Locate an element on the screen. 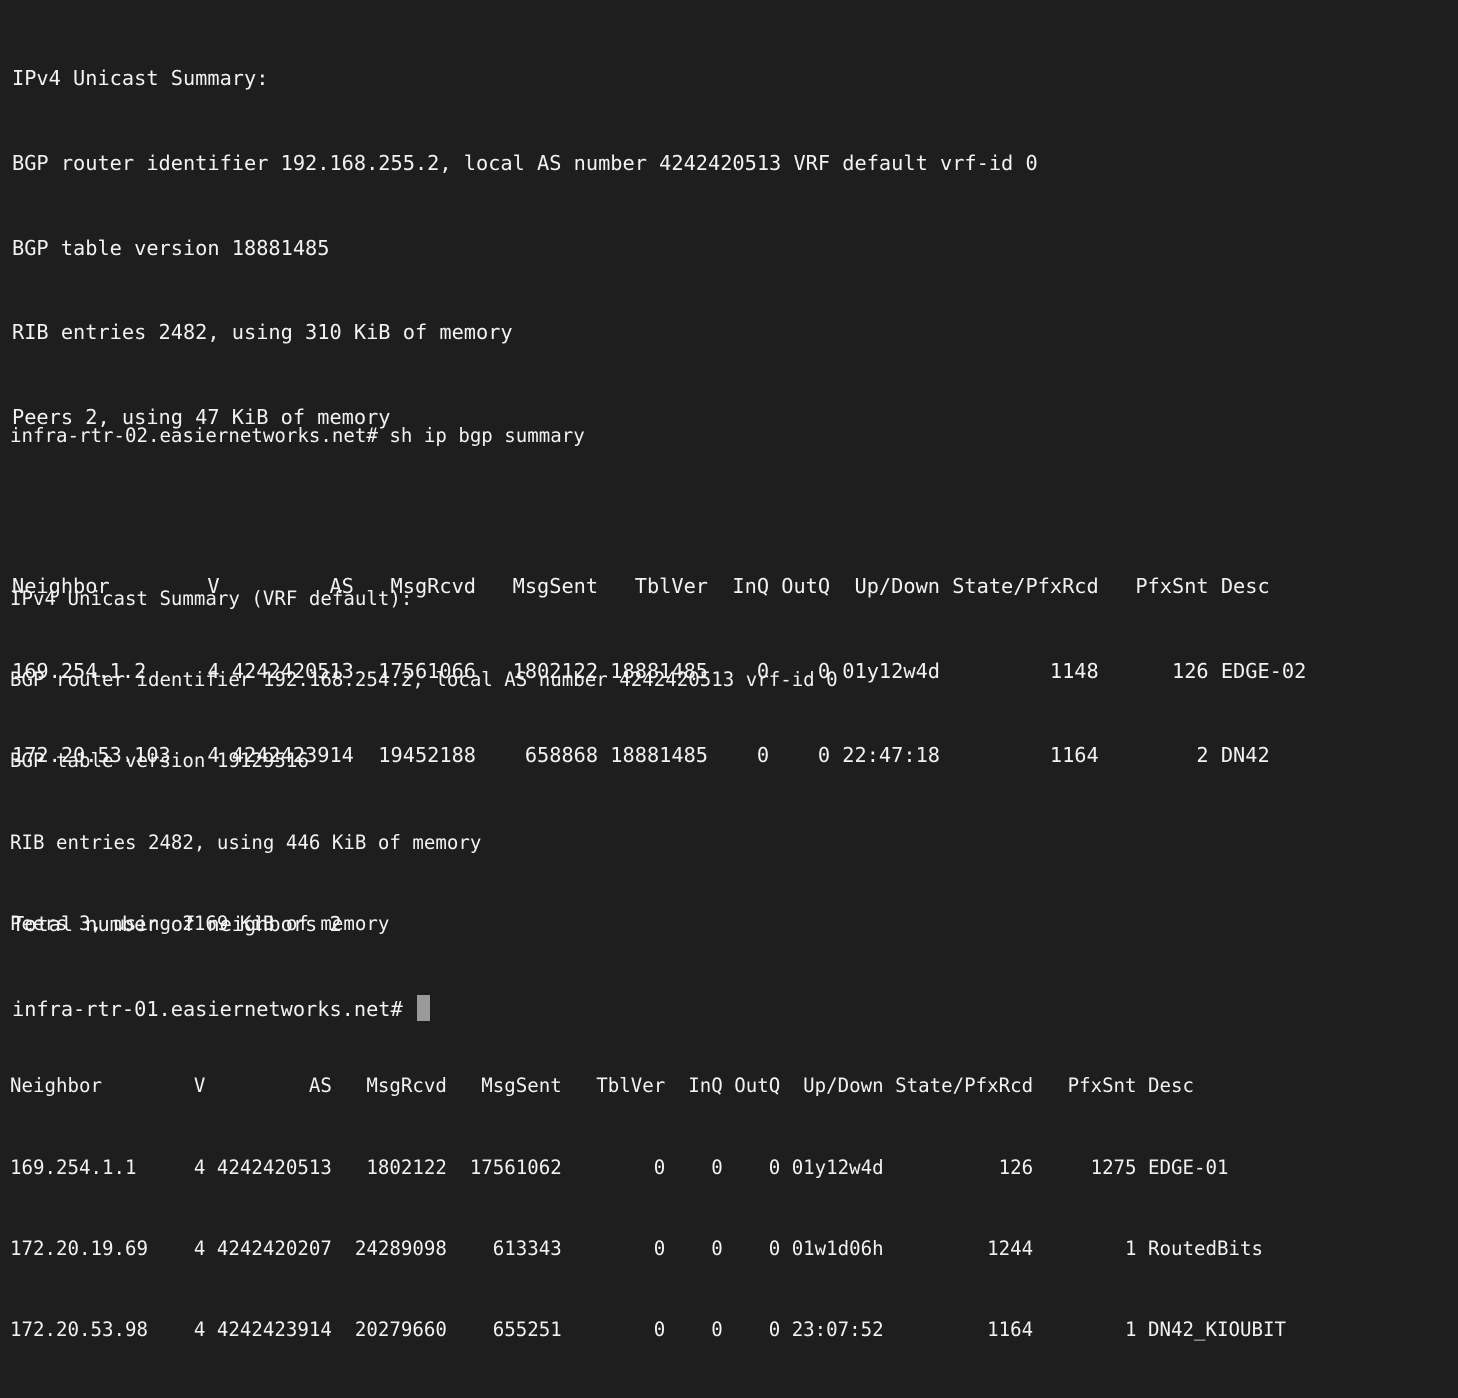  output-line: BGP table version 18881485 is located at coordinates (171, 247).